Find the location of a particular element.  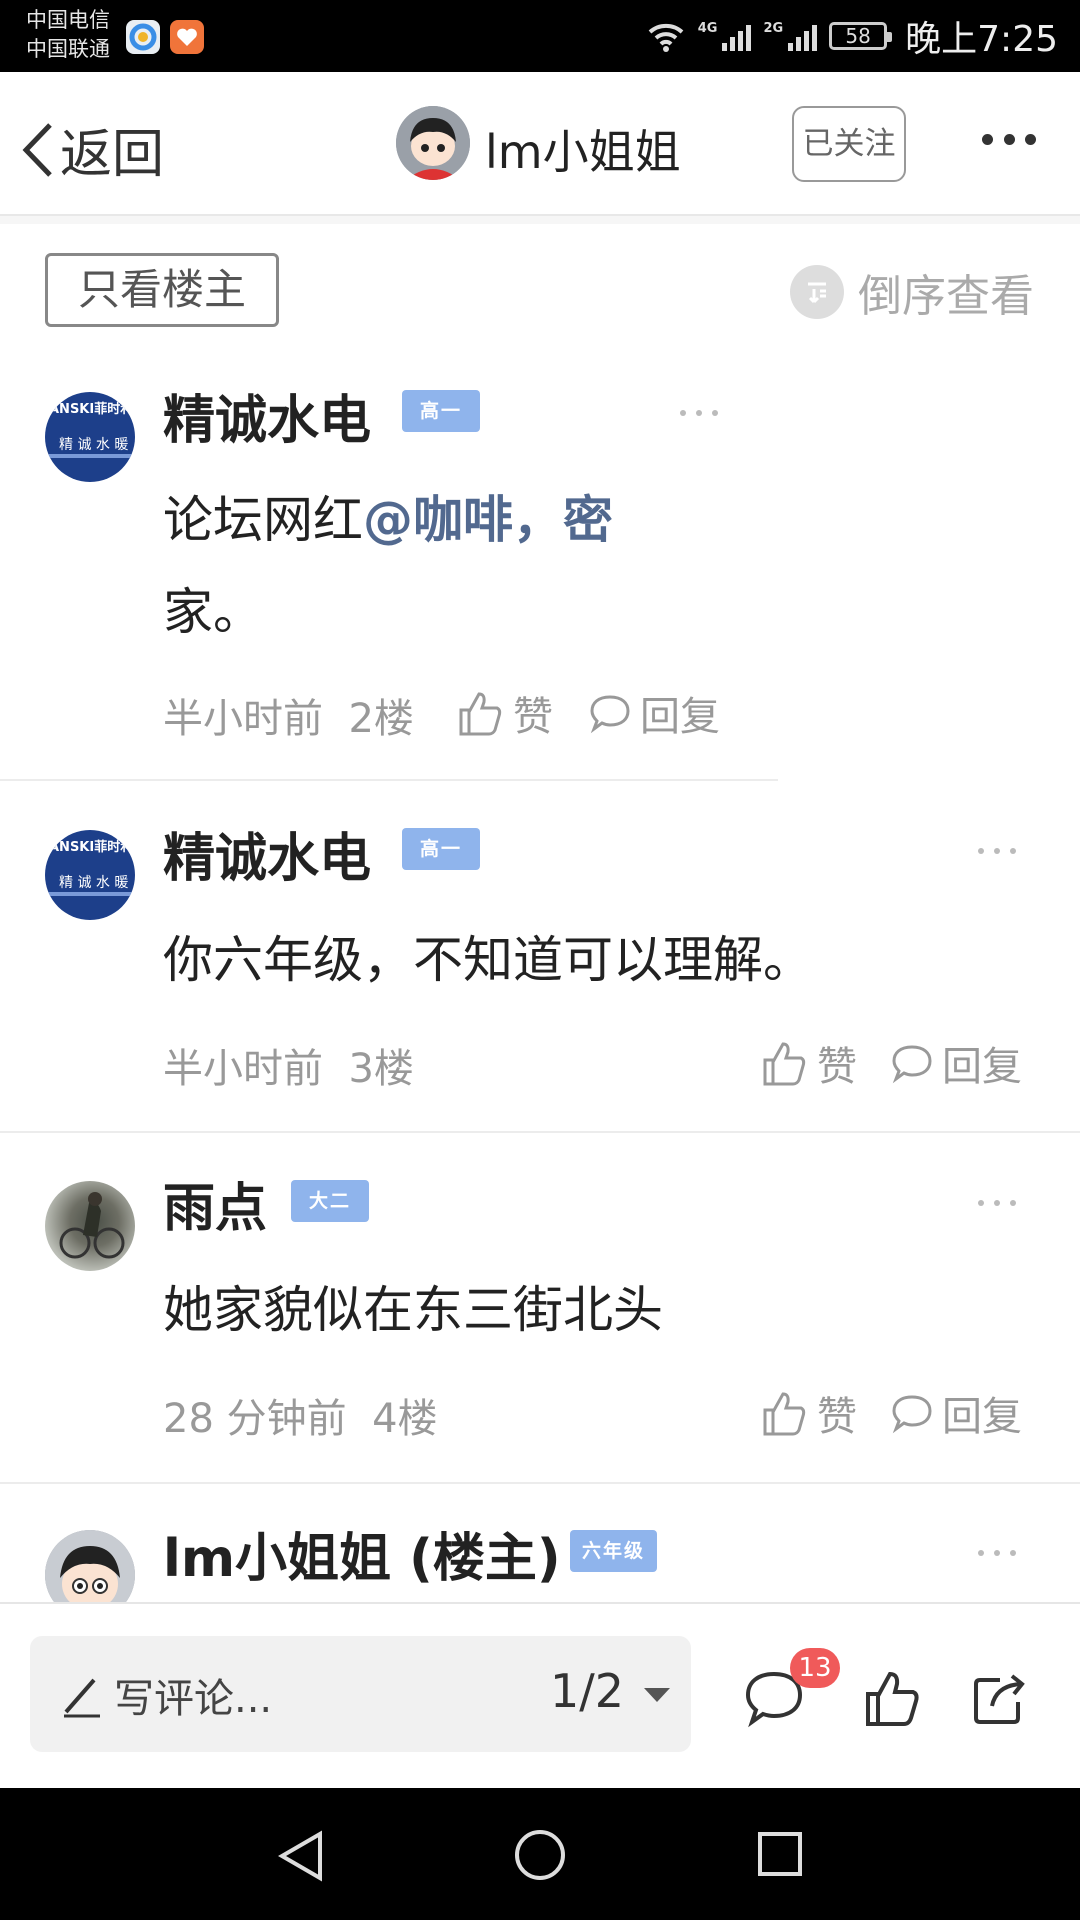

wifi-icon is located at coordinates (666, 37).